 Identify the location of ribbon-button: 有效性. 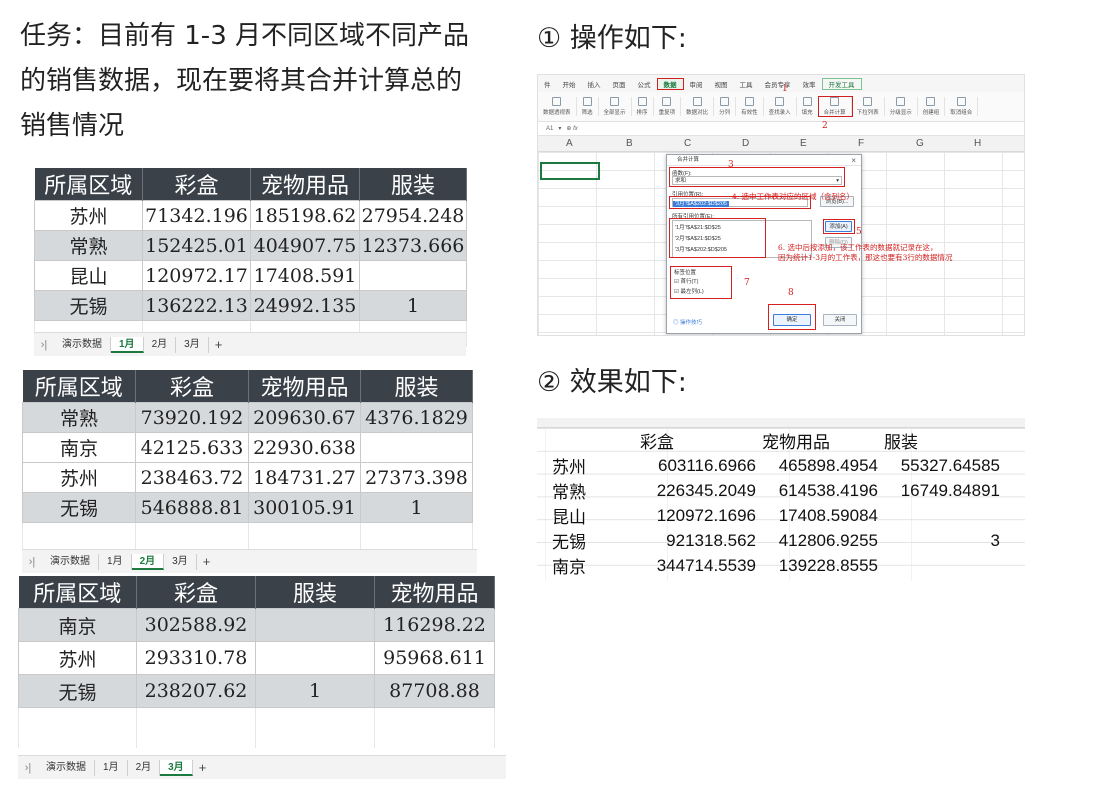
(750, 106).